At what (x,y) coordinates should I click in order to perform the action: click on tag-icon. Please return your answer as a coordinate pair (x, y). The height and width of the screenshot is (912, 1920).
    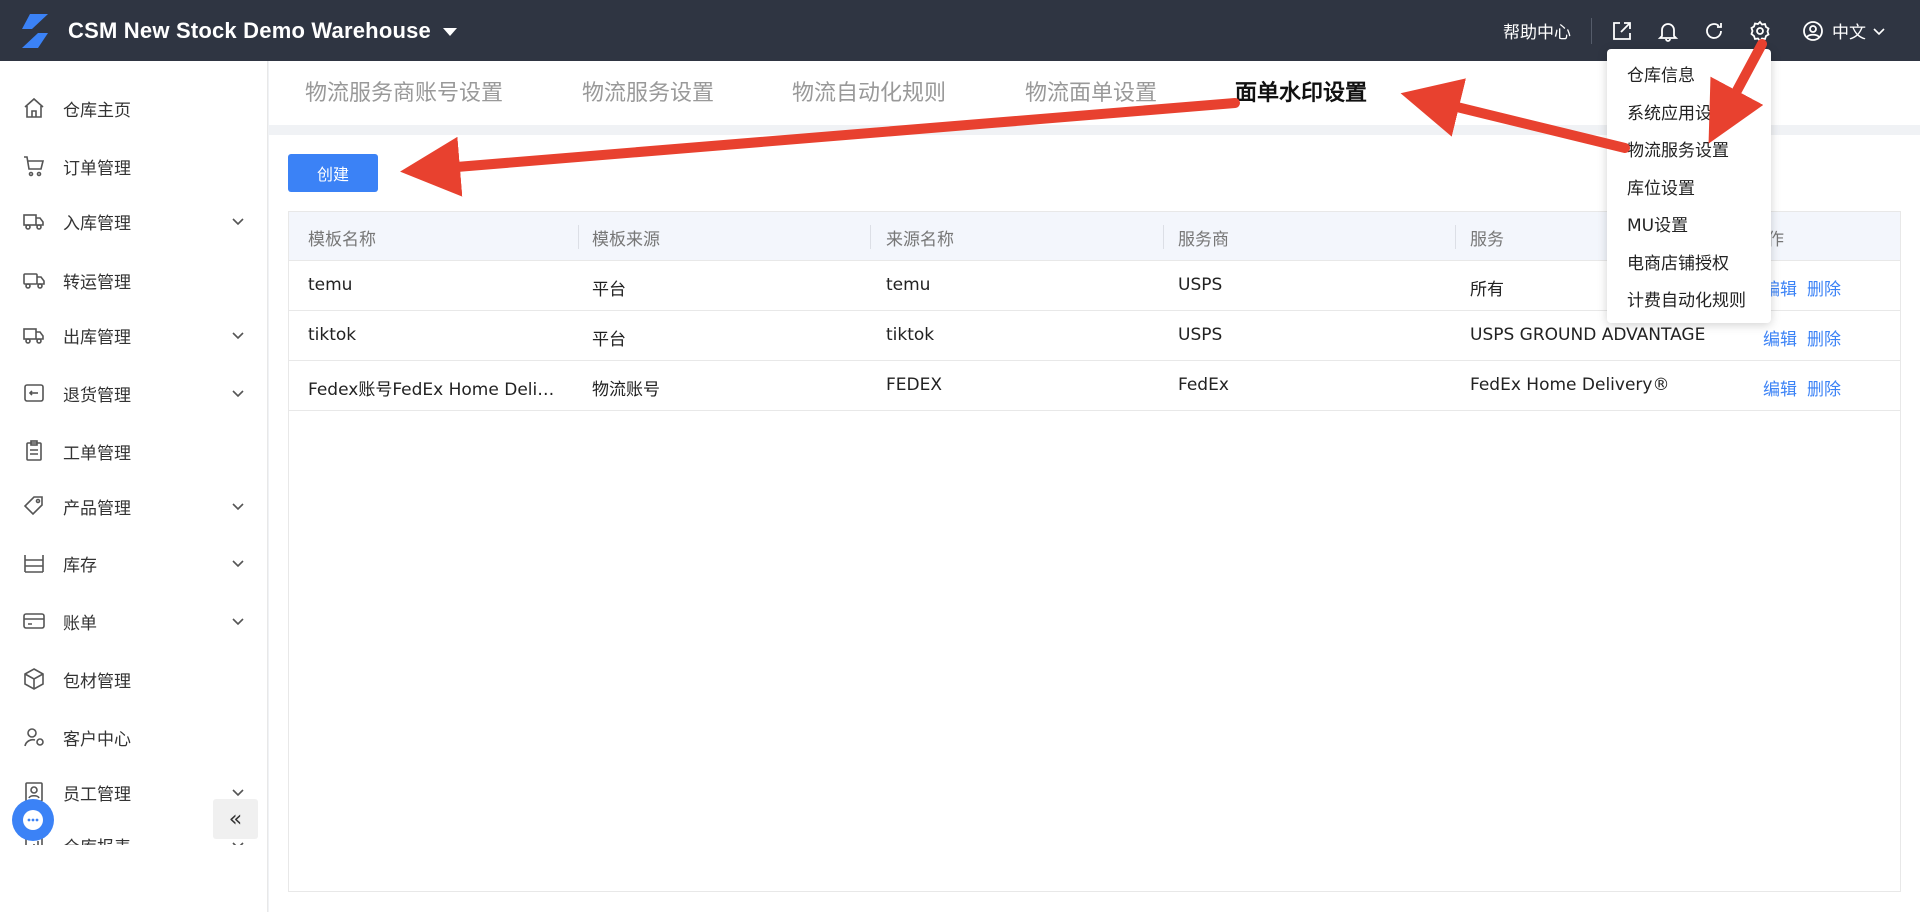
    Looking at the image, I should click on (33, 506).